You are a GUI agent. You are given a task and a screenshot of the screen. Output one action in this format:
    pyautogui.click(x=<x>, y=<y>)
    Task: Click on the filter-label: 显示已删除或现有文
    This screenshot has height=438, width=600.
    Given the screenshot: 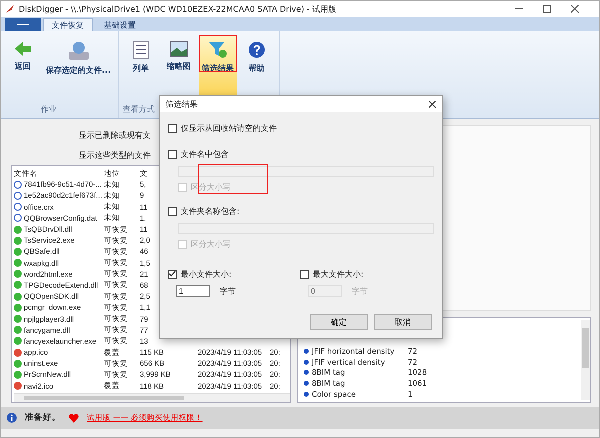 What is the action you would take?
    pyautogui.click(x=115, y=136)
    